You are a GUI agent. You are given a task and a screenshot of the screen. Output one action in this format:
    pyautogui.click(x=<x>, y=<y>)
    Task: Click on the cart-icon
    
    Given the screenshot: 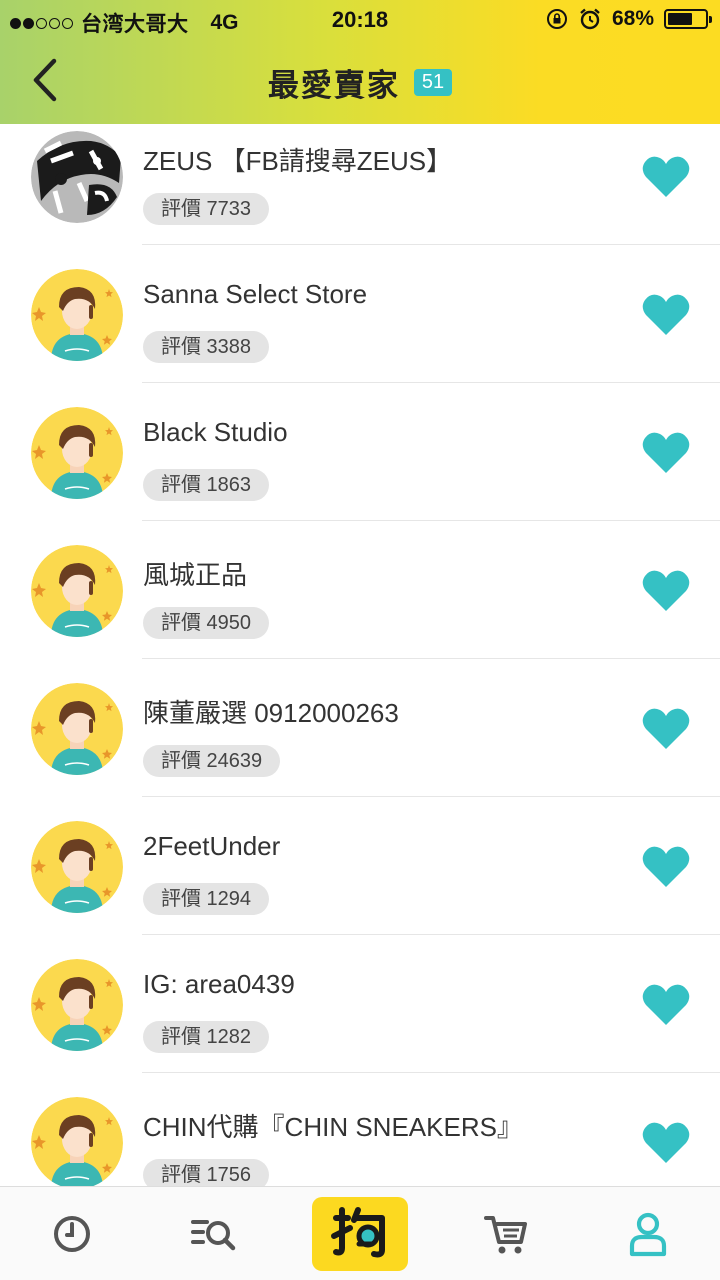 What is the action you would take?
    pyautogui.click(x=505, y=1235)
    